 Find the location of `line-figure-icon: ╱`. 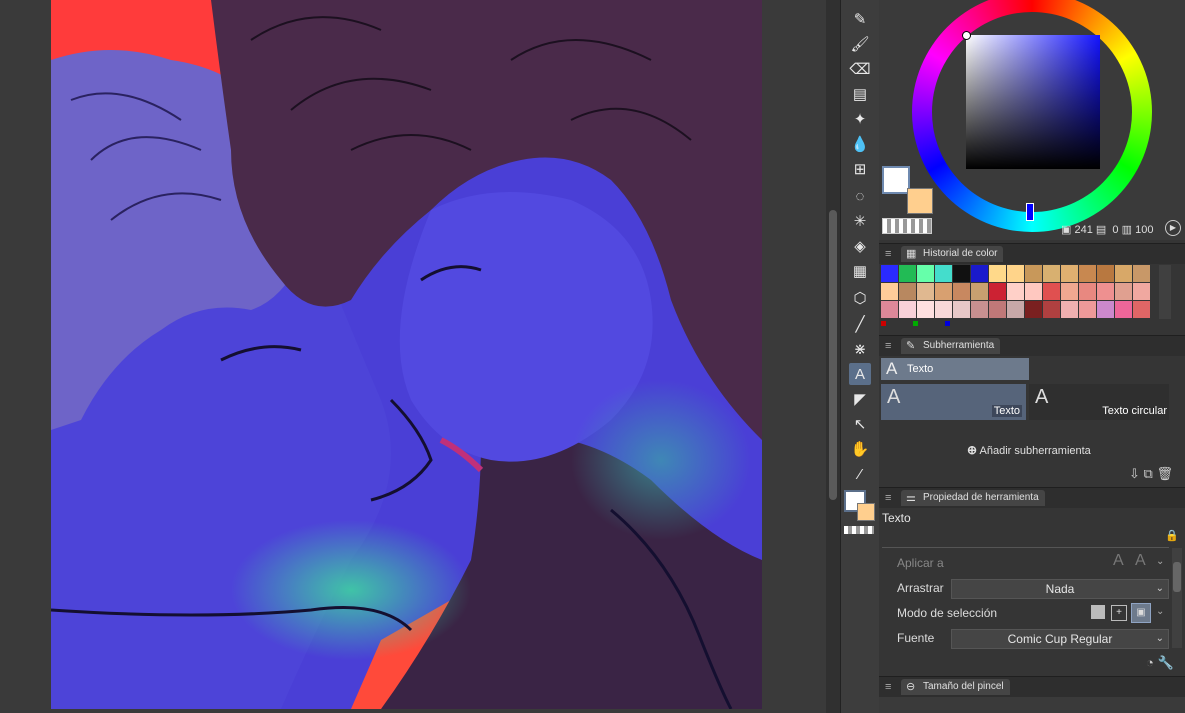

line-figure-icon: ╱ is located at coordinates (860, 324).